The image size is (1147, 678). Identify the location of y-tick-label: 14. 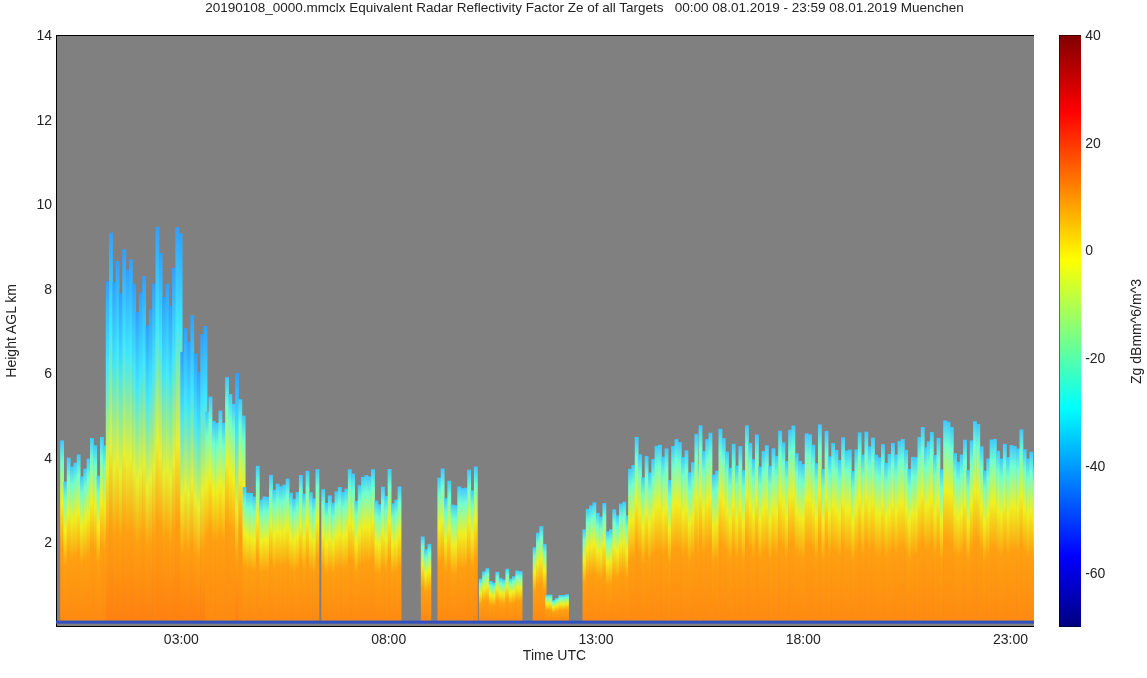
(44, 35).